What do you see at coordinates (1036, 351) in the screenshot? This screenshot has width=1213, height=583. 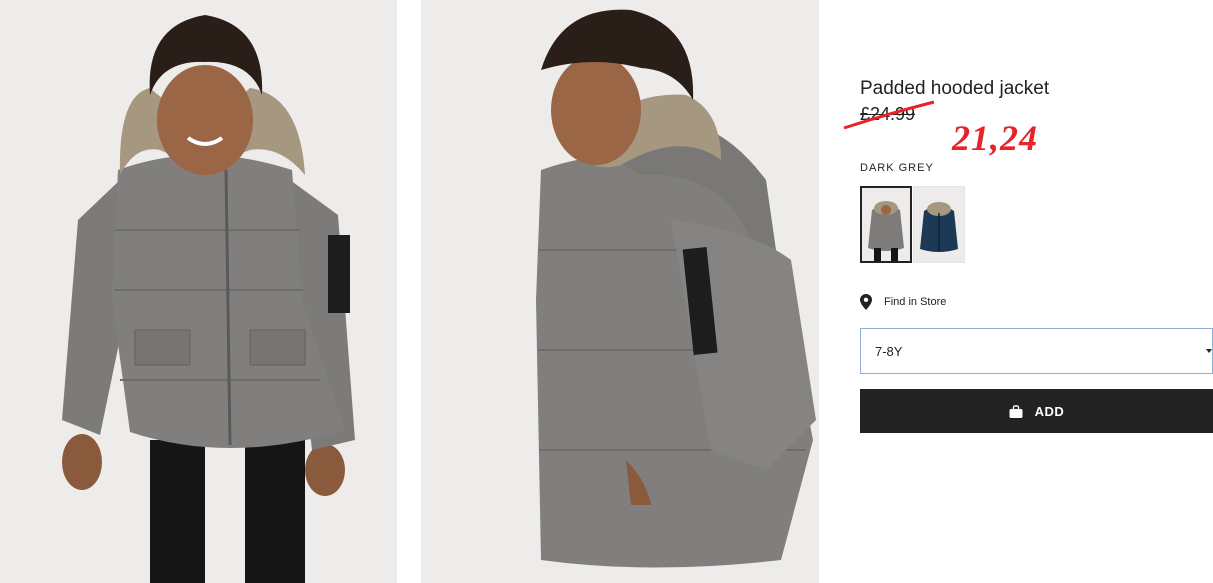 I see `size-select: 7-8Y` at bounding box center [1036, 351].